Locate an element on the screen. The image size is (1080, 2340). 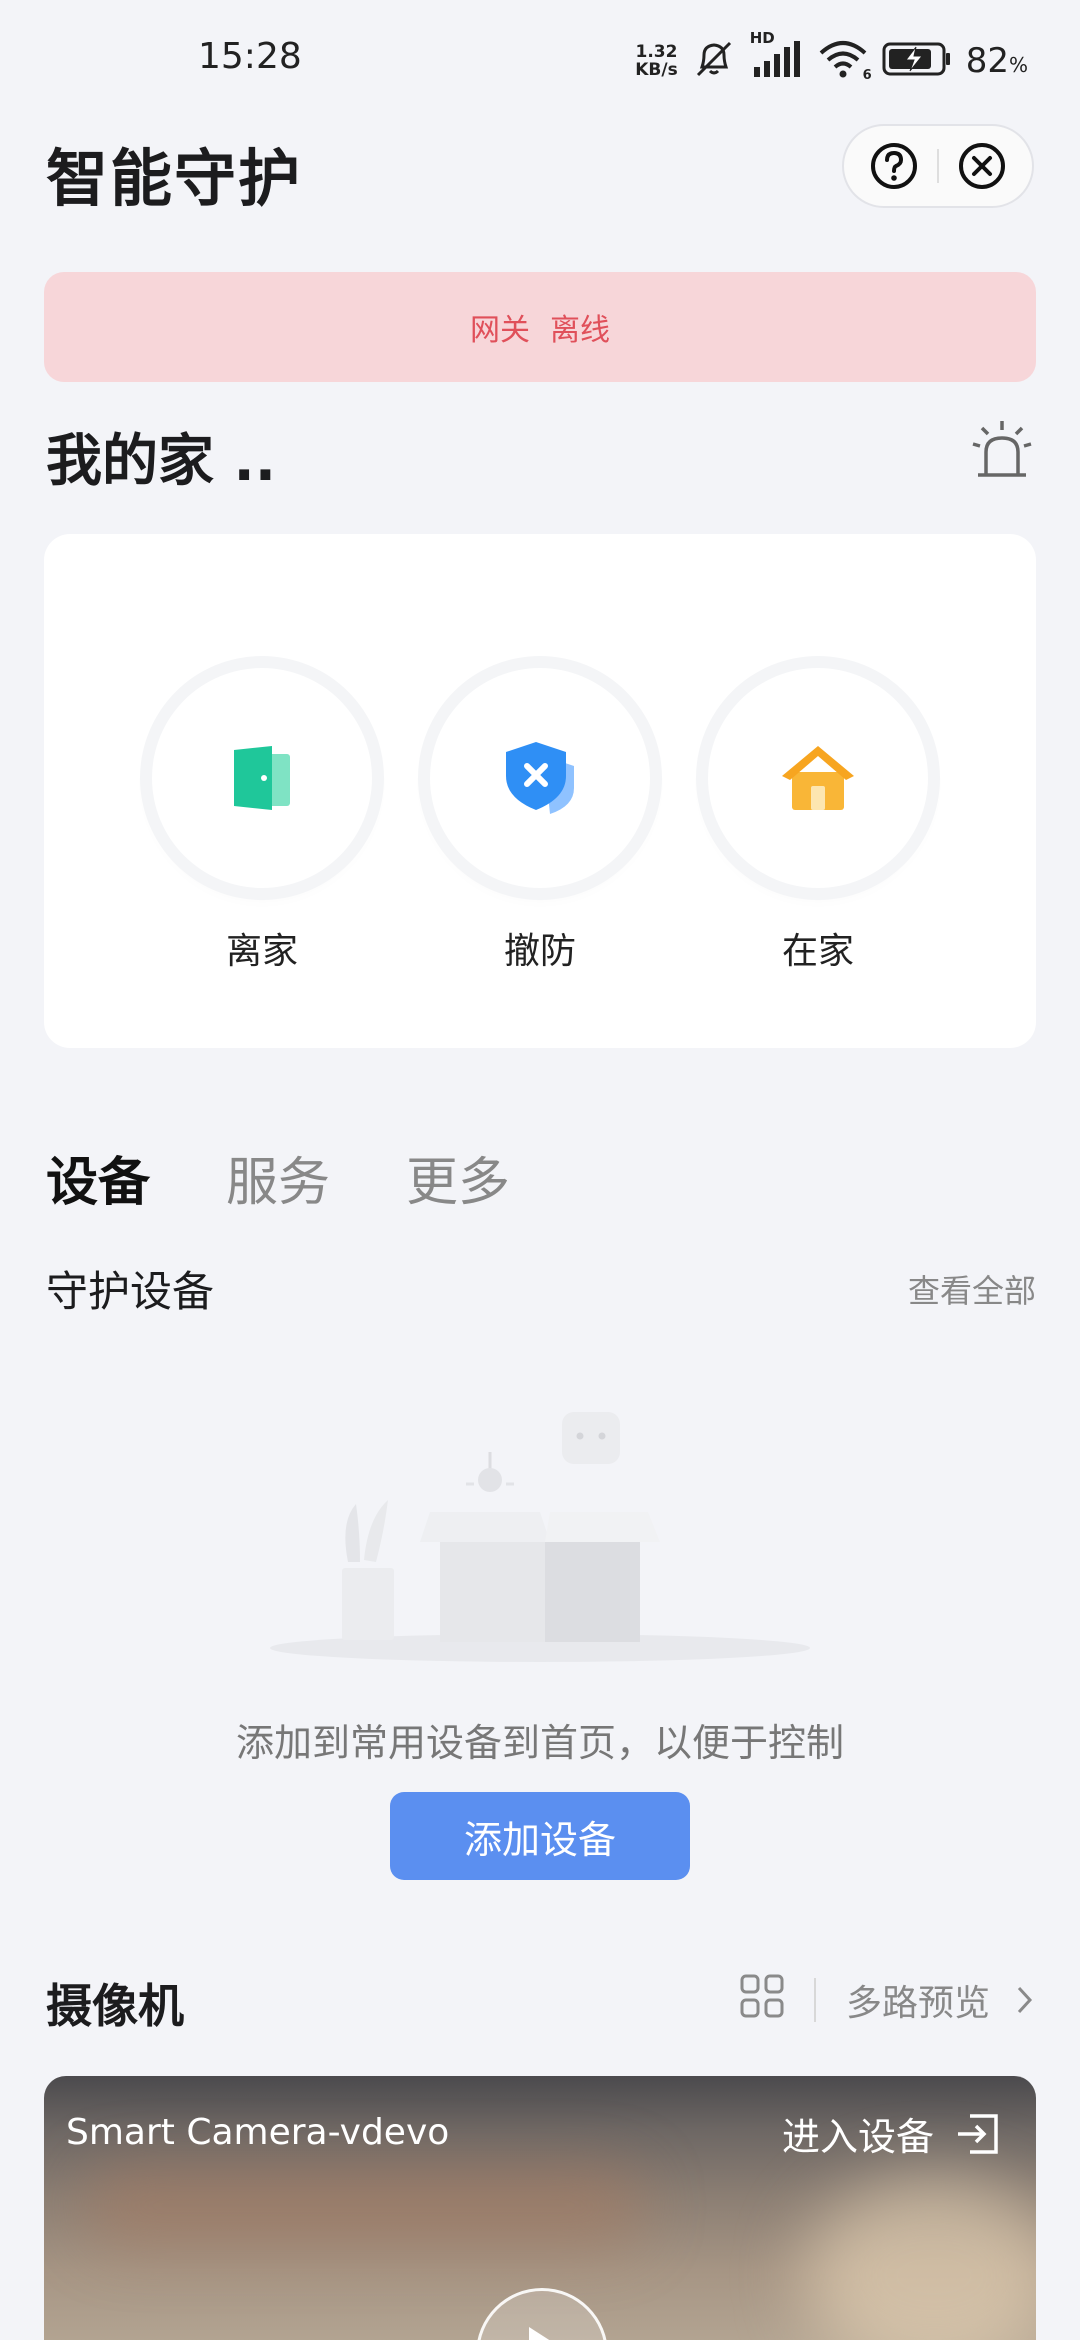
home-selector: 我的家 .. is located at coordinates (161, 456).